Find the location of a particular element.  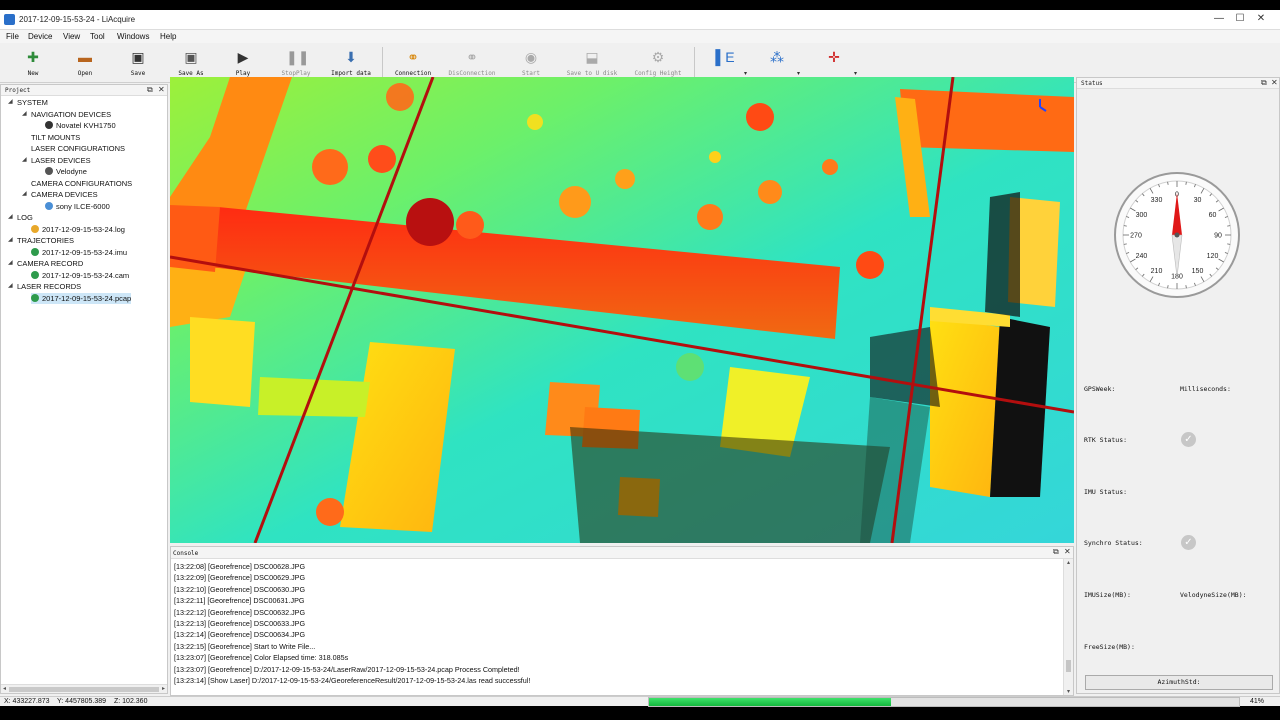

menu-tool: Tool is located at coordinates (97, 36).